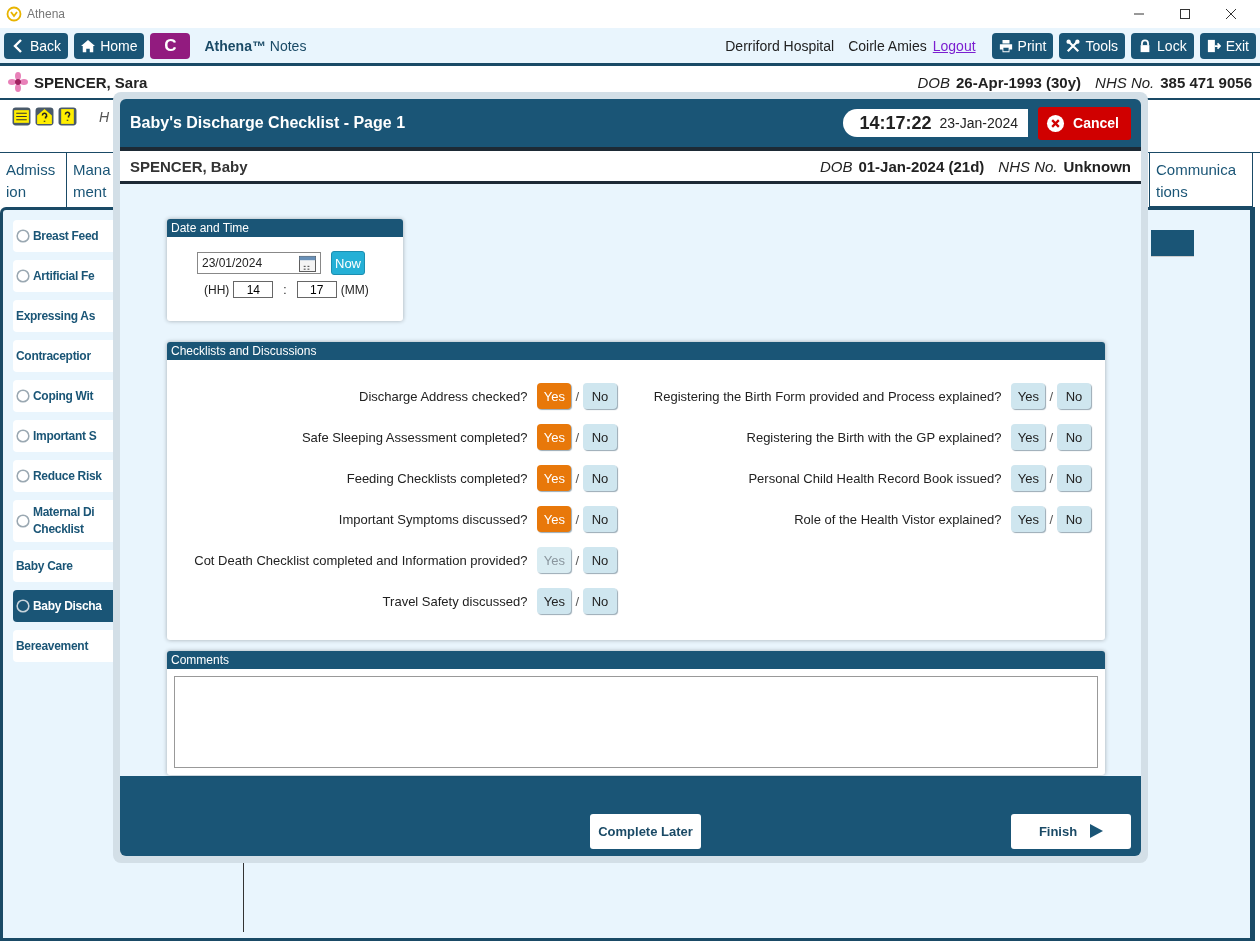 This screenshot has height=945, width=1260. What do you see at coordinates (170, 45) in the screenshot?
I see `module-badge: C` at bounding box center [170, 45].